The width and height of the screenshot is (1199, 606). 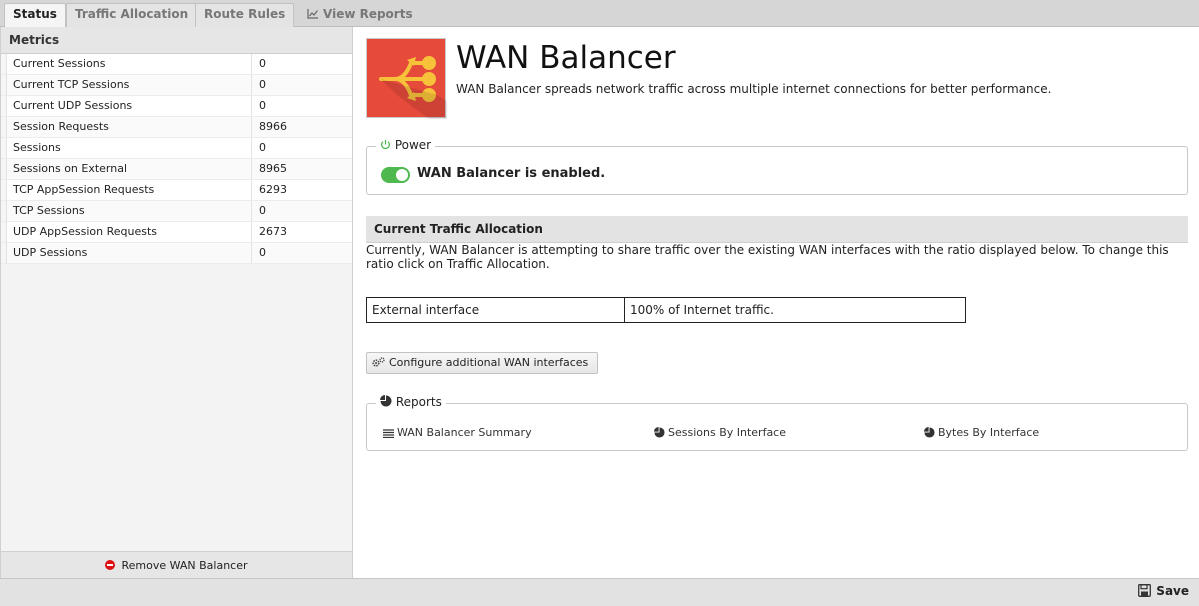 I want to click on tab-route-rules-label: Route Rules, so click(x=245, y=14).